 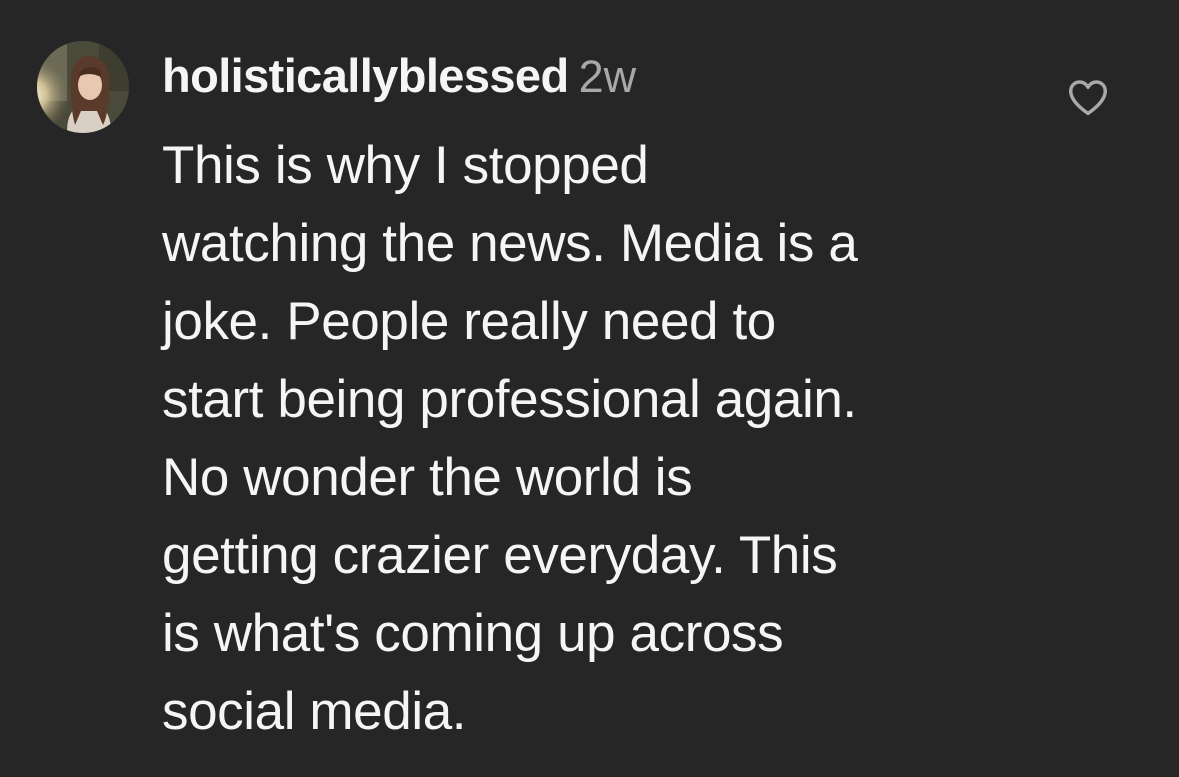 I want to click on comment-timestamp: 2w, so click(x=607, y=76).